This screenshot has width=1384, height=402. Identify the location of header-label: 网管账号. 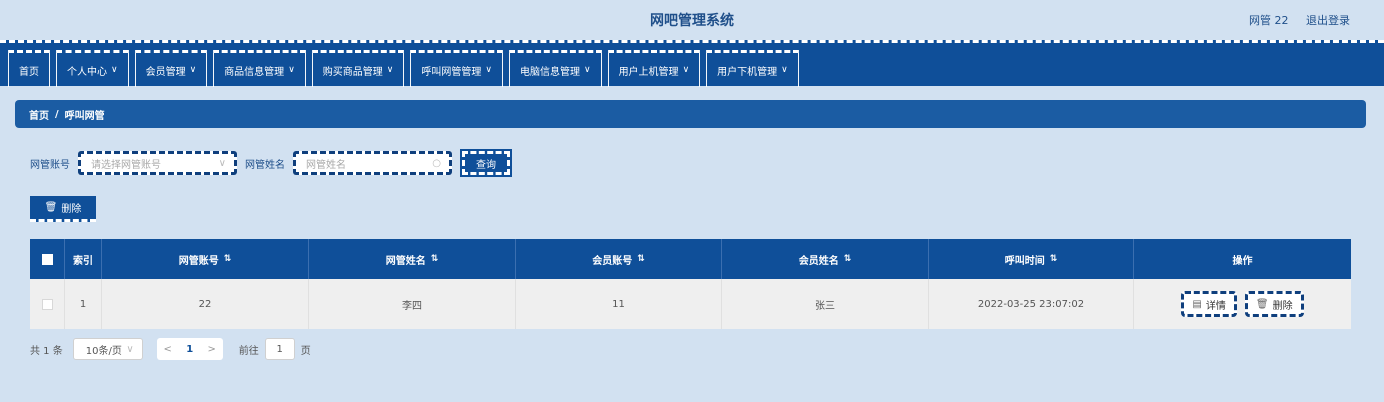
(198, 261).